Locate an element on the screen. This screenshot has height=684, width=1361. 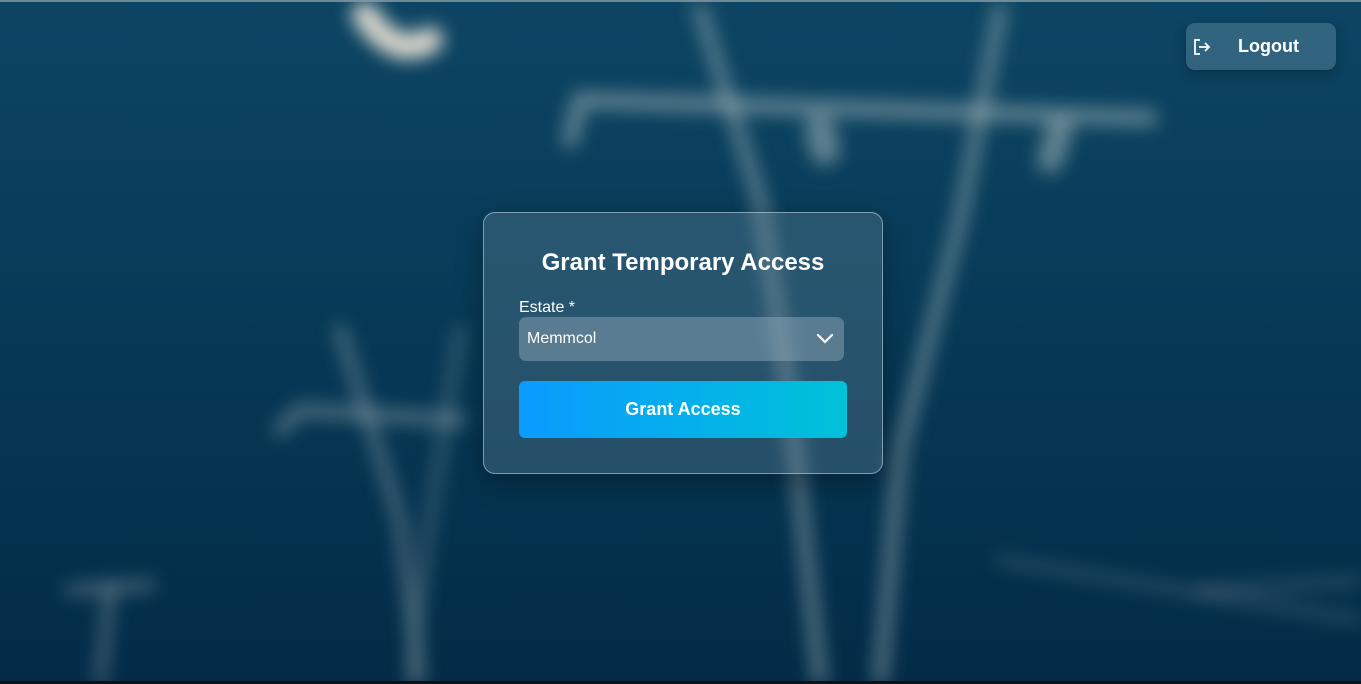
logout-button: Logout is located at coordinates (1261, 46).